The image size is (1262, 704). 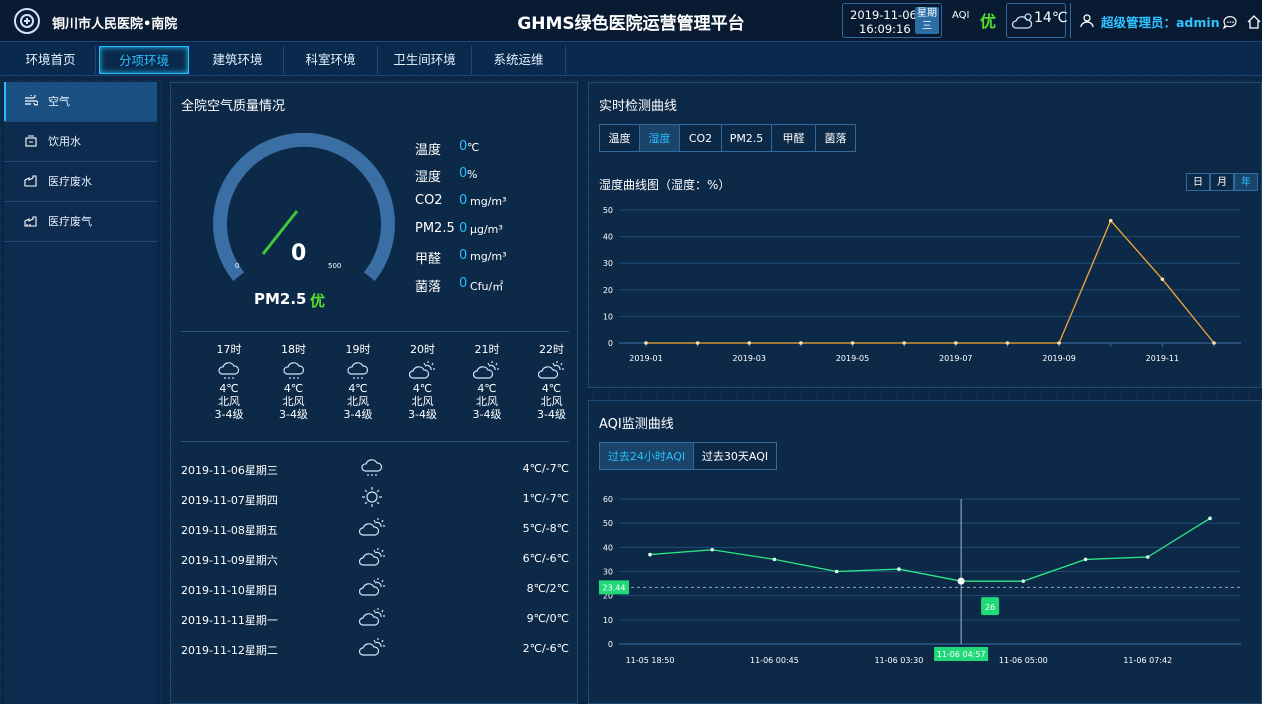 I want to click on hour-label: 22时, so click(x=551, y=349).